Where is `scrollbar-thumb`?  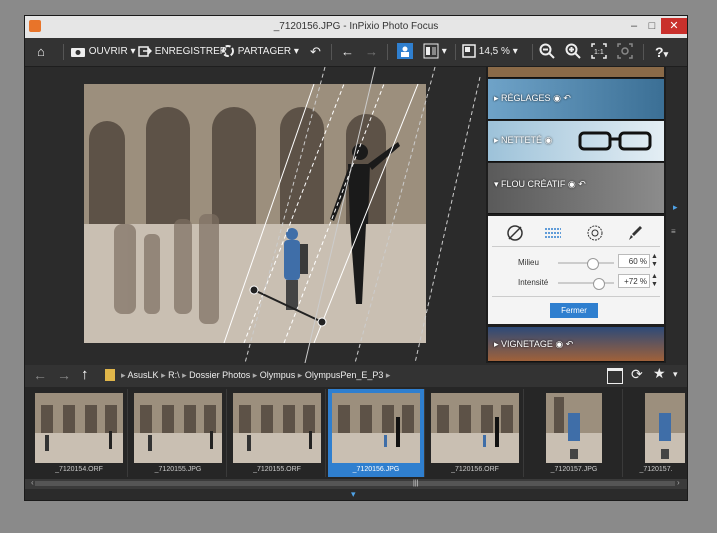
scrollbar-thumb is located at coordinates (355, 483).